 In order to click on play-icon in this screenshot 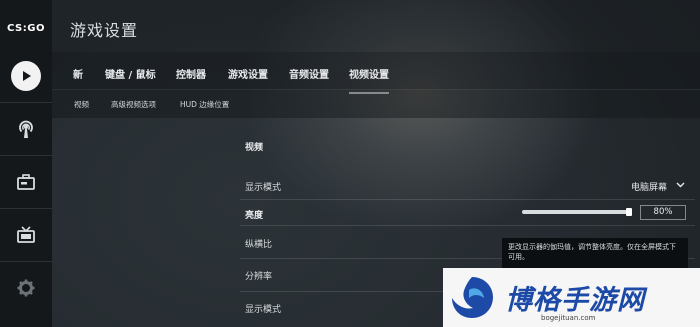, I will do `click(26, 76)`.